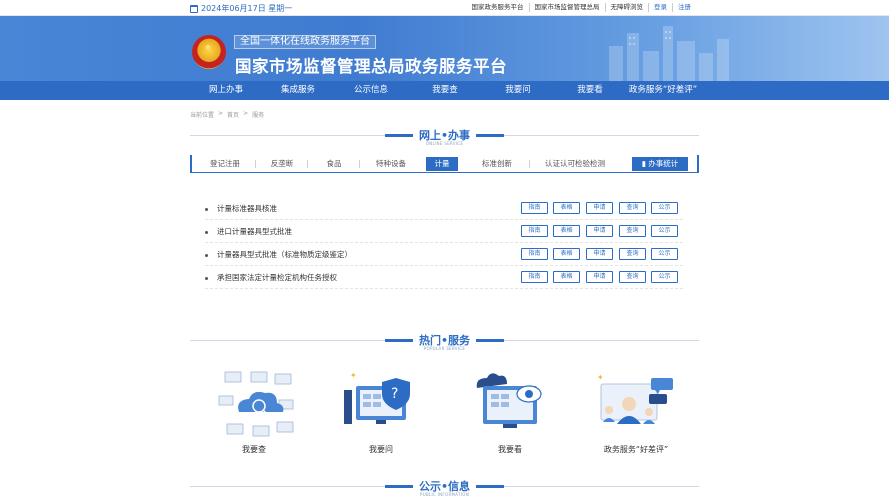  I want to click on customer-service-icon: ✦, so click(635, 398).